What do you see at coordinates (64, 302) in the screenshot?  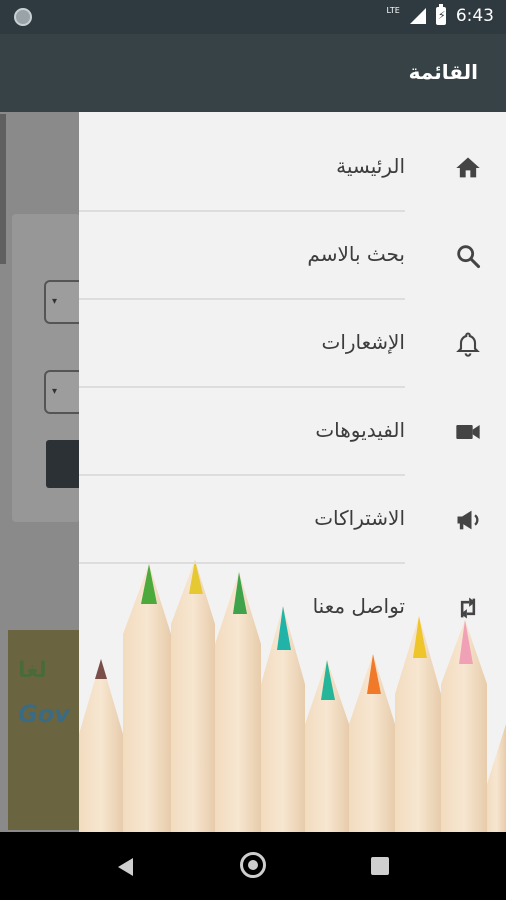 I see `background-select-1: ▾` at bounding box center [64, 302].